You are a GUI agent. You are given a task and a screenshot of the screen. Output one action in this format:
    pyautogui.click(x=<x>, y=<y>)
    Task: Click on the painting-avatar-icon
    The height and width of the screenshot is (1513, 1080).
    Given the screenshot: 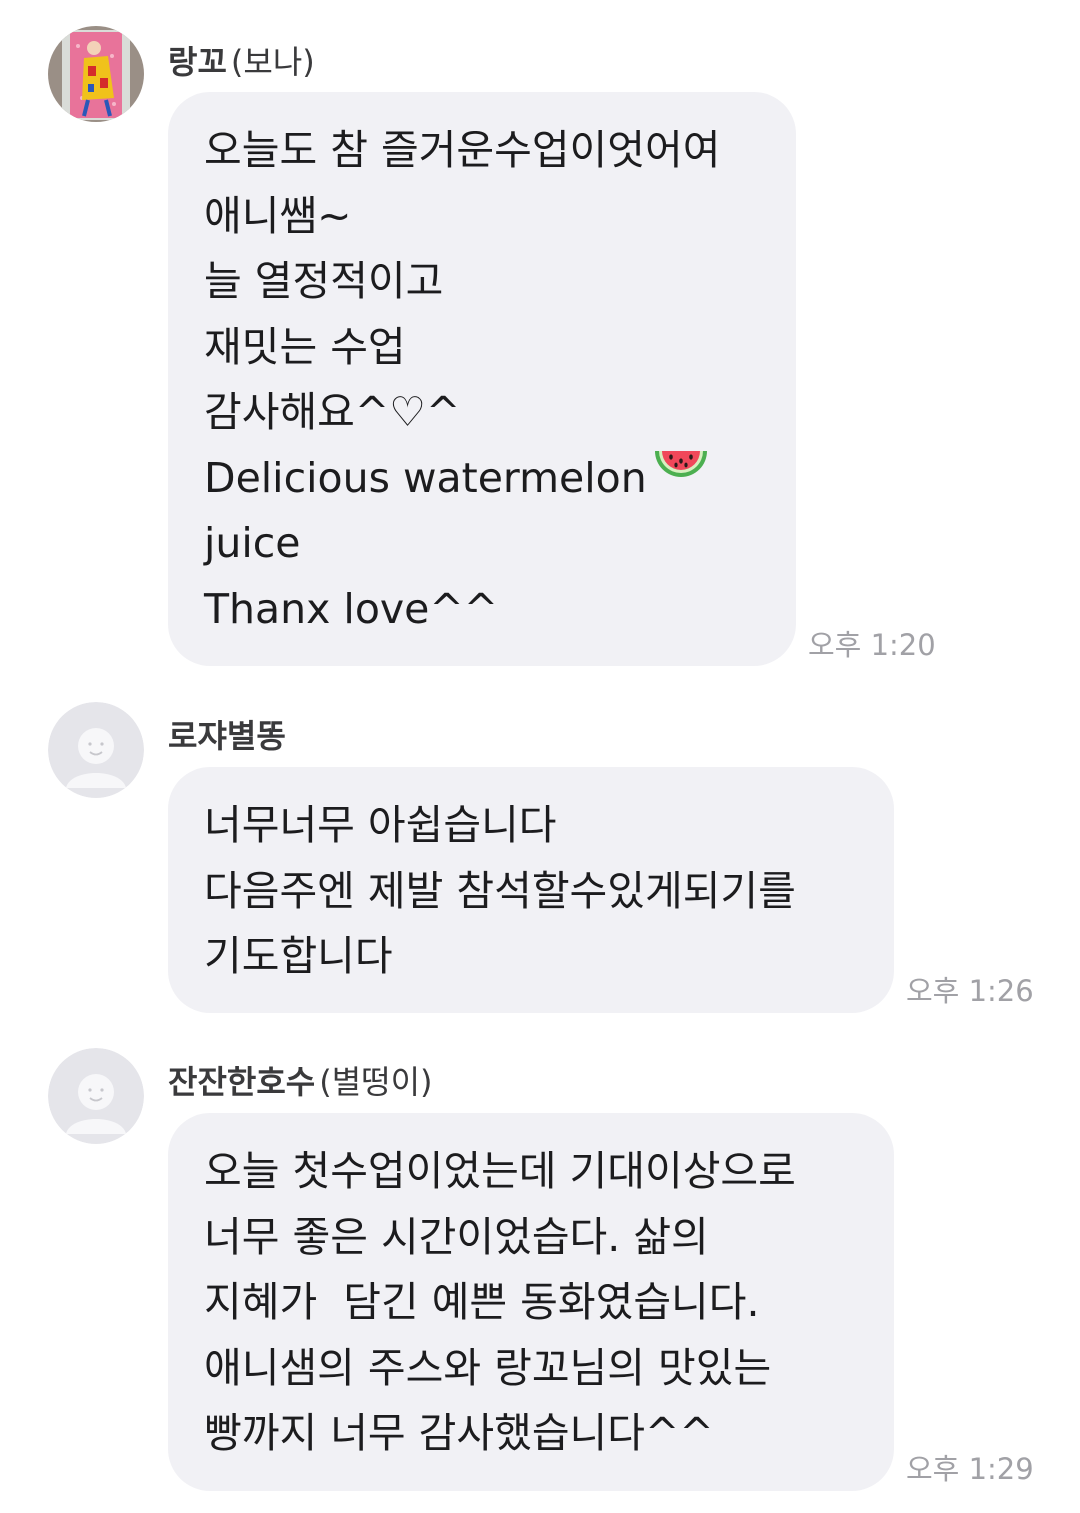 What is the action you would take?
    pyautogui.click(x=96, y=74)
    